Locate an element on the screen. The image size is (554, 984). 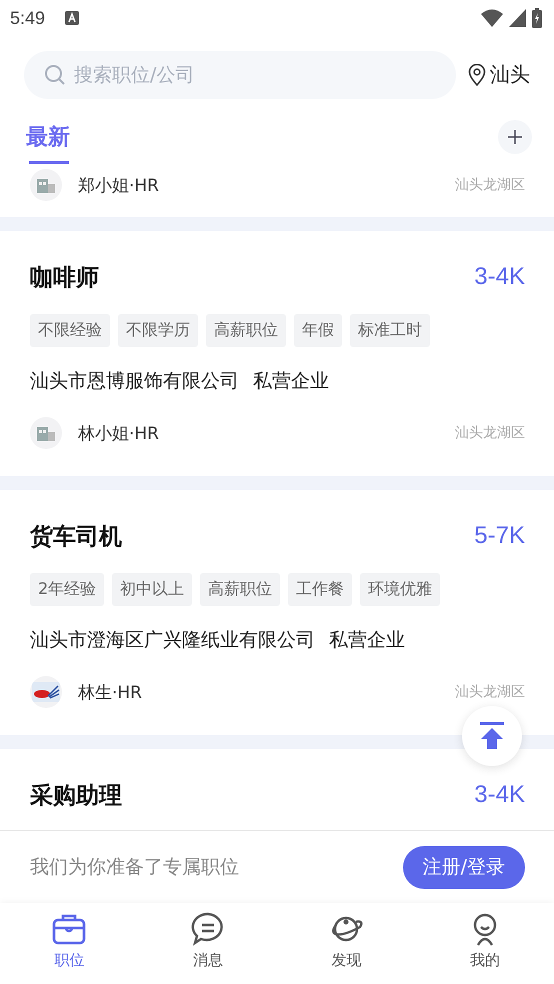
chat-bubble-icon is located at coordinates (208, 929).